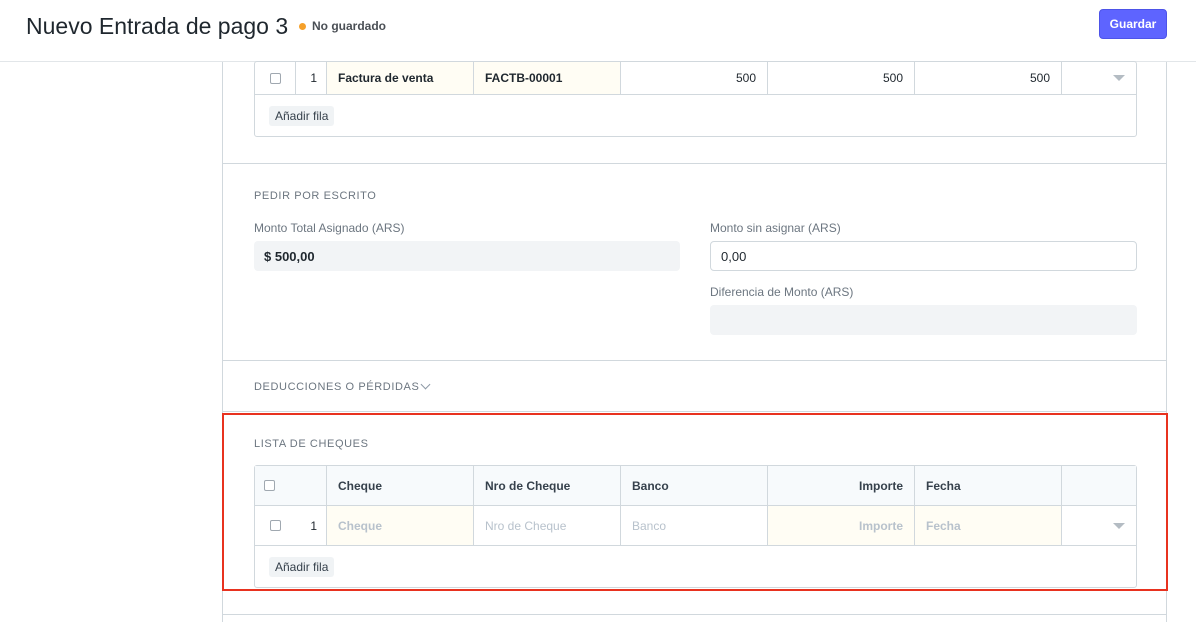 The width and height of the screenshot is (1196, 622). Describe the element at coordinates (315, 196) in the screenshot. I see `section-title-write-off: PEDIR POR ESCRITO` at that location.